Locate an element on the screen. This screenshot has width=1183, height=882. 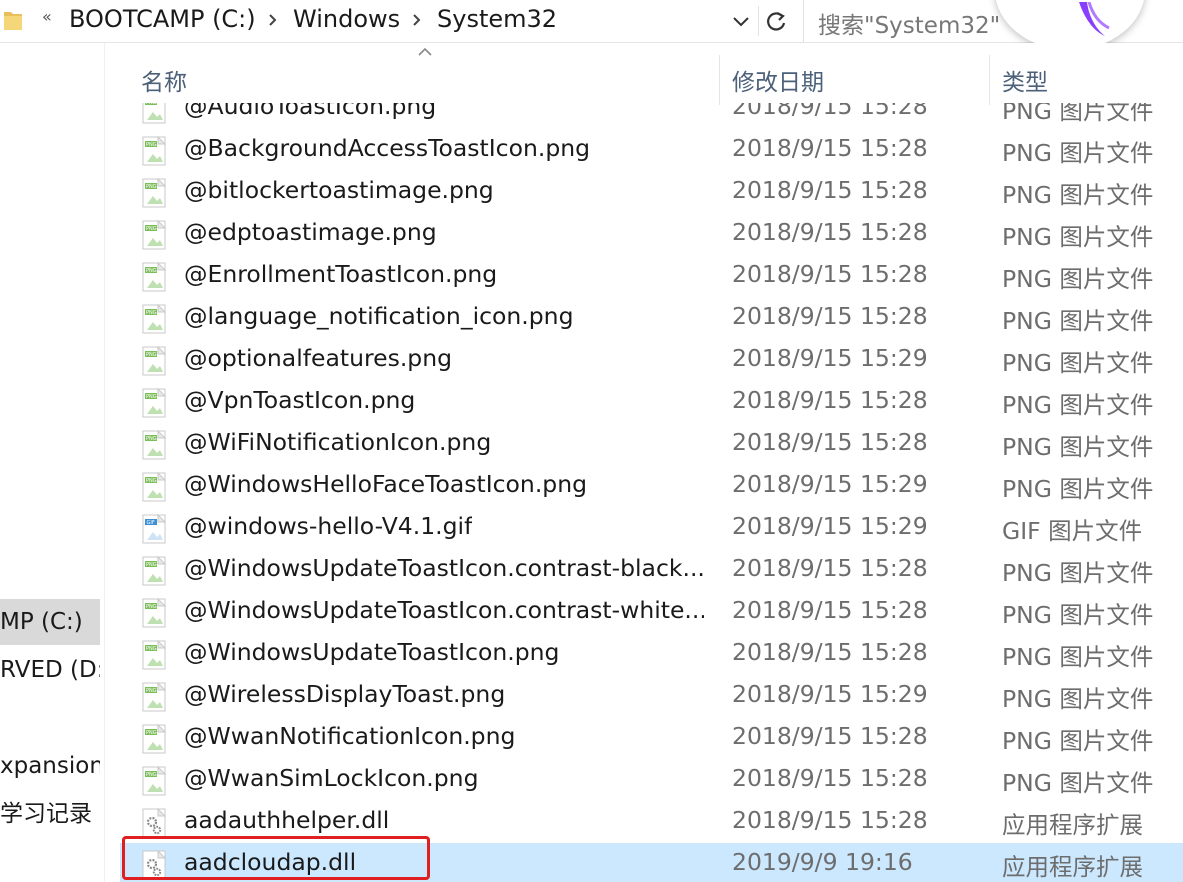
nav-item-expansion: xpansion is located at coordinates (50, 766).